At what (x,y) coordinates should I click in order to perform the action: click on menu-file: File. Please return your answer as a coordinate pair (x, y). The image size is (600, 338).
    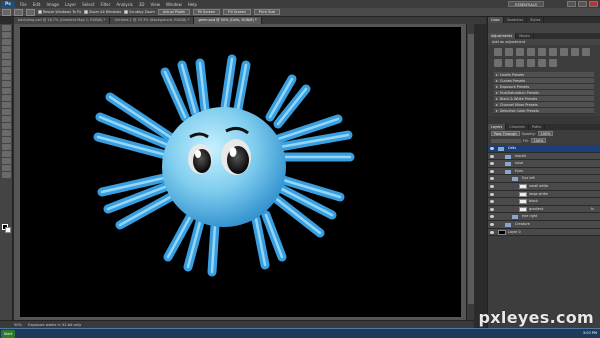
    Looking at the image, I should click on (23, 4).